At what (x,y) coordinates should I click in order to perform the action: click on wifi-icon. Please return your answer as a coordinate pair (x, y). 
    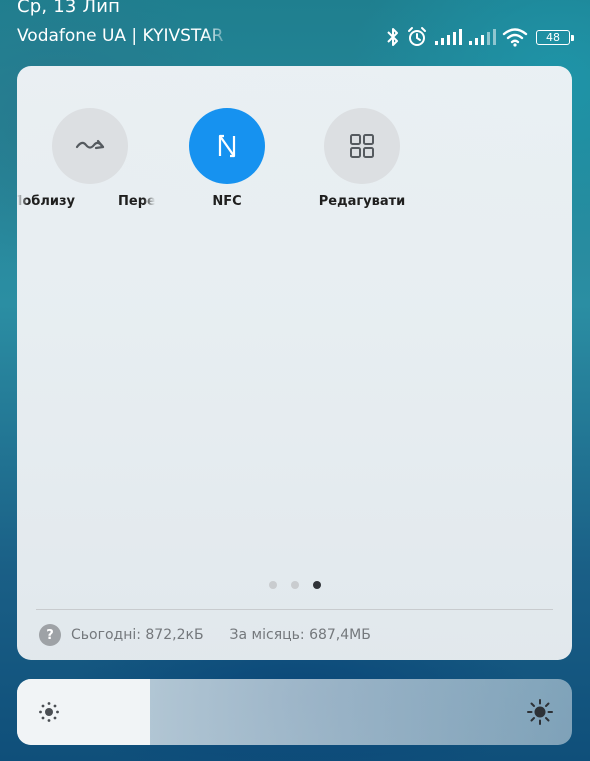
    Looking at the image, I should click on (515, 37).